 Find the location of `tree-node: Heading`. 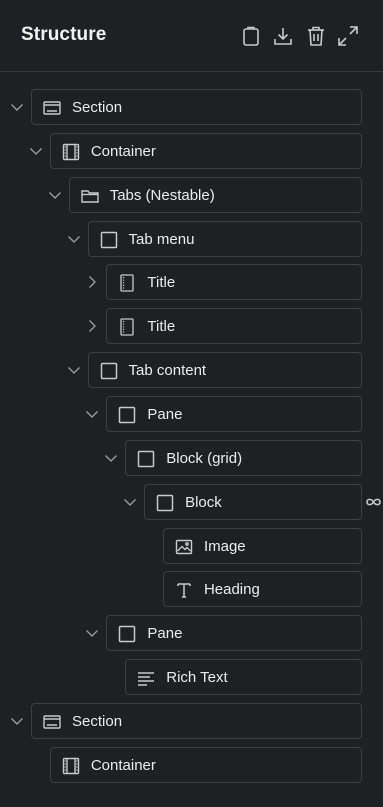

tree-node: Heading is located at coordinates (262, 589).